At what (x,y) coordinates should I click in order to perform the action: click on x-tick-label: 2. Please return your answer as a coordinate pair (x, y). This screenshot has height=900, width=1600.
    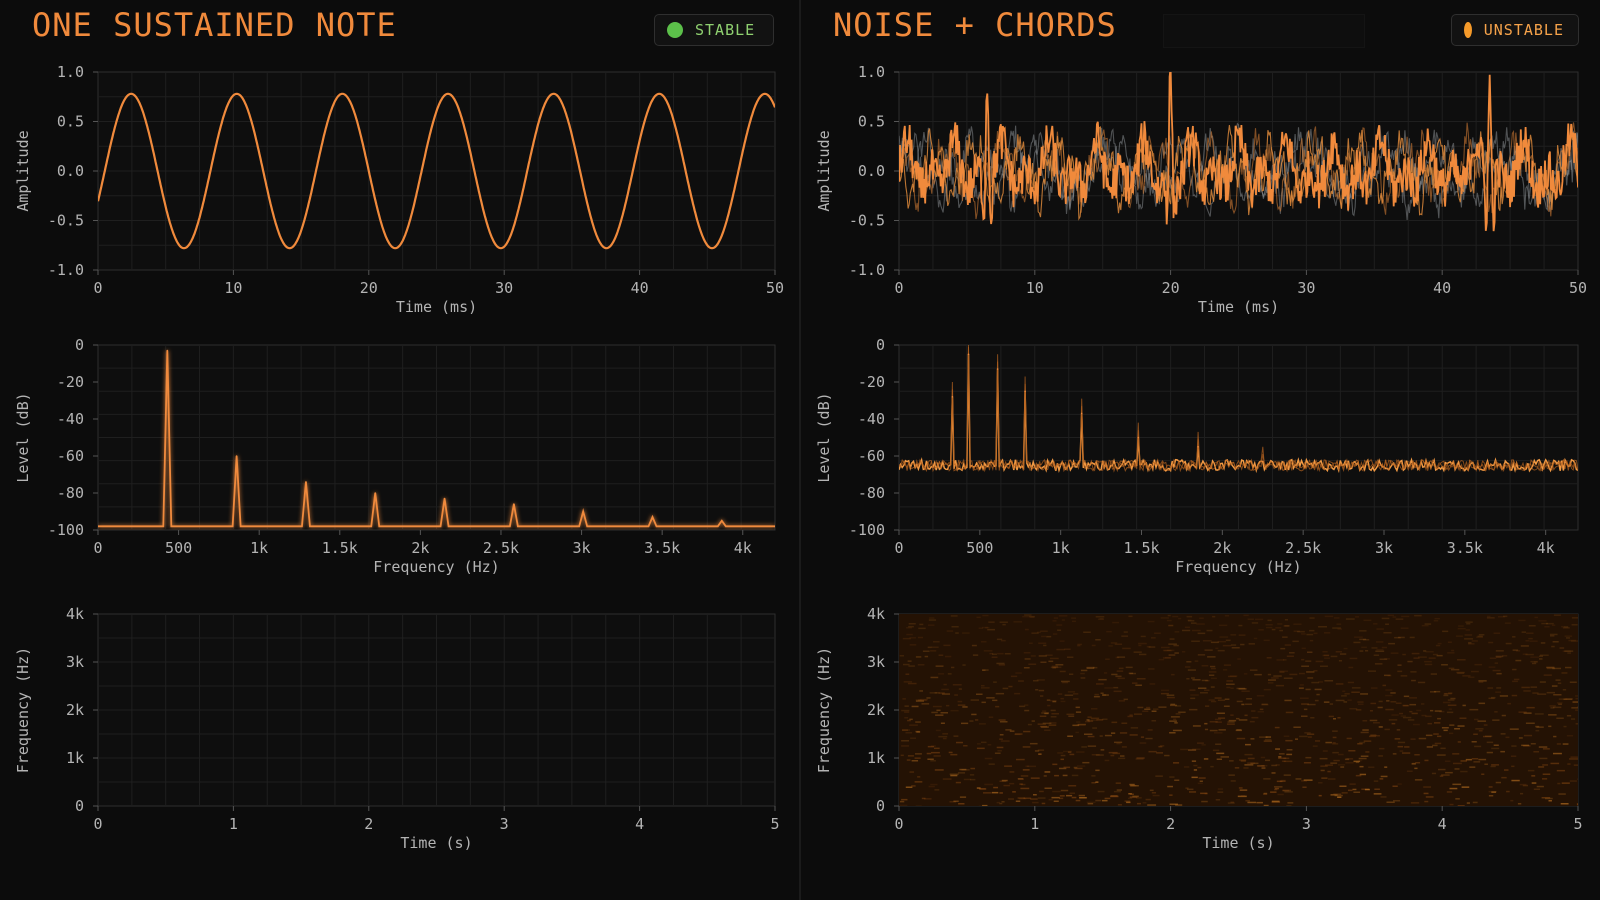
    Looking at the image, I should click on (1170, 824).